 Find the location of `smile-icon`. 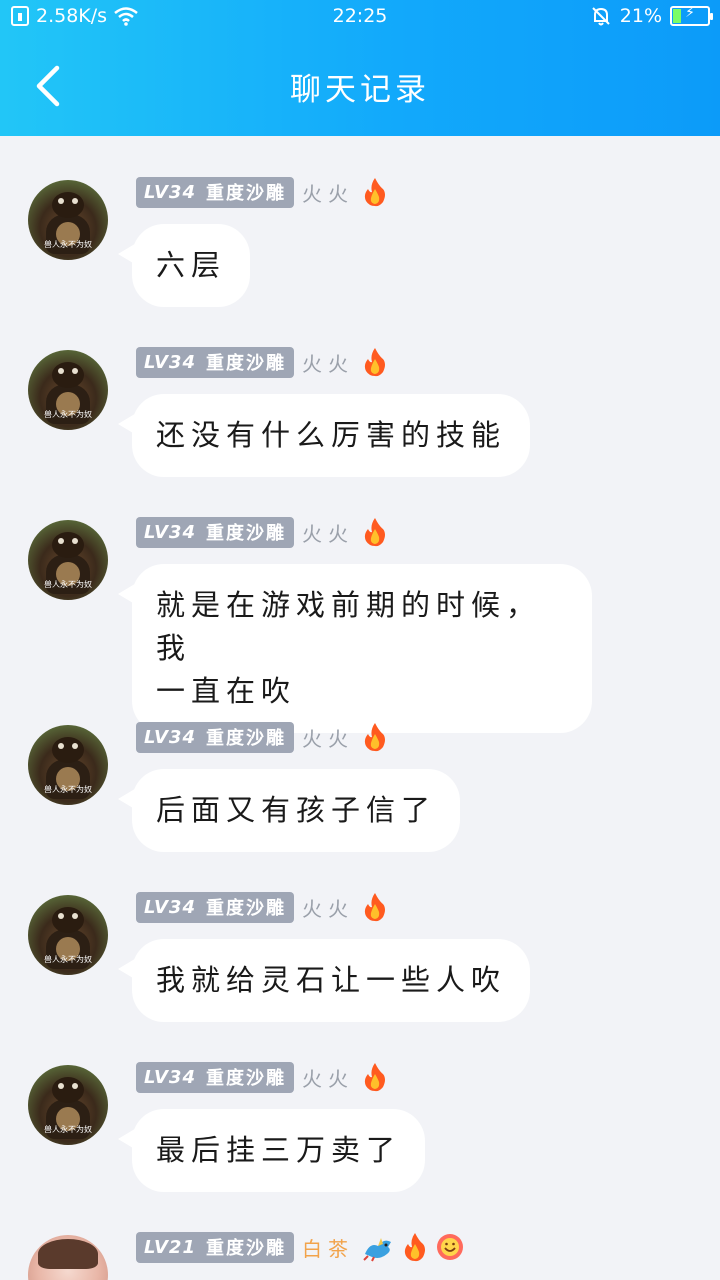

smile-icon is located at coordinates (449, 1247).